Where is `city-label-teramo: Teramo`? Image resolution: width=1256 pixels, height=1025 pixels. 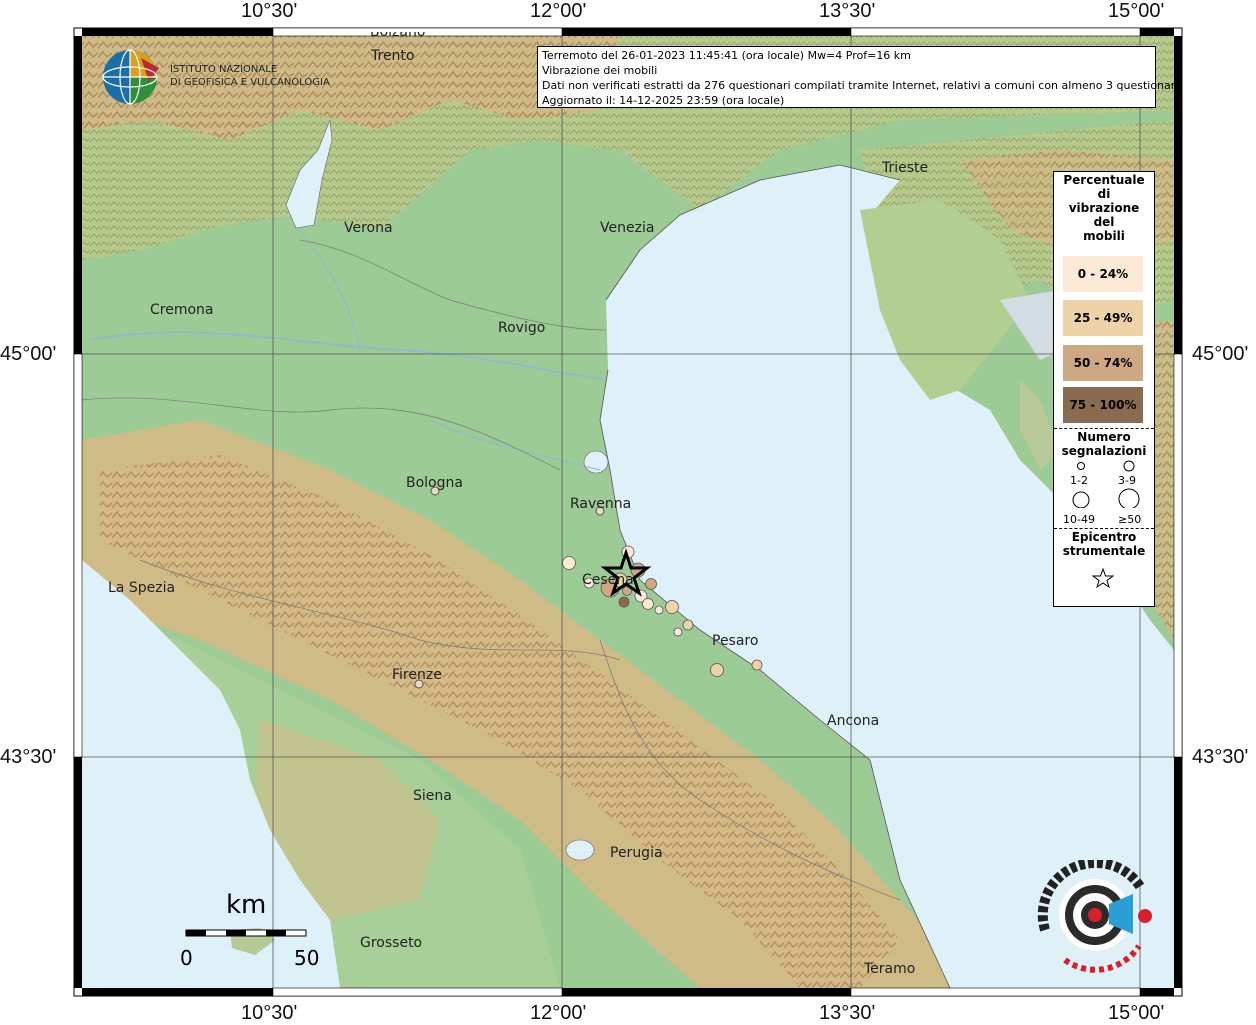 city-label-teramo: Teramo is located at coordinates (890, 969).